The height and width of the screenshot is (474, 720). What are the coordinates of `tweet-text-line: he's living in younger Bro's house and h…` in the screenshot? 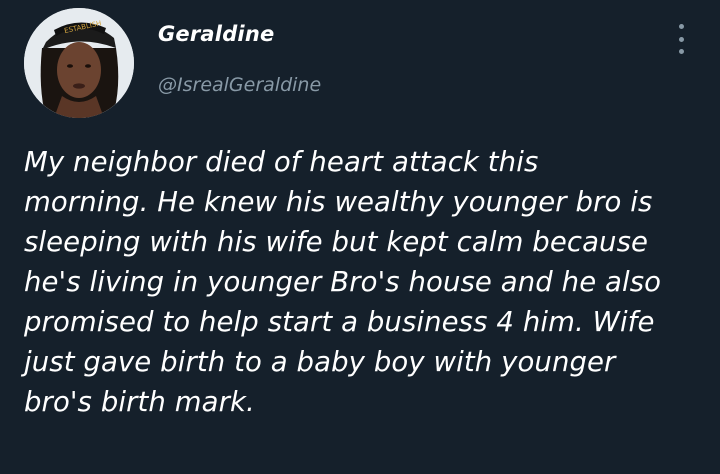 It's located at (343, 282).